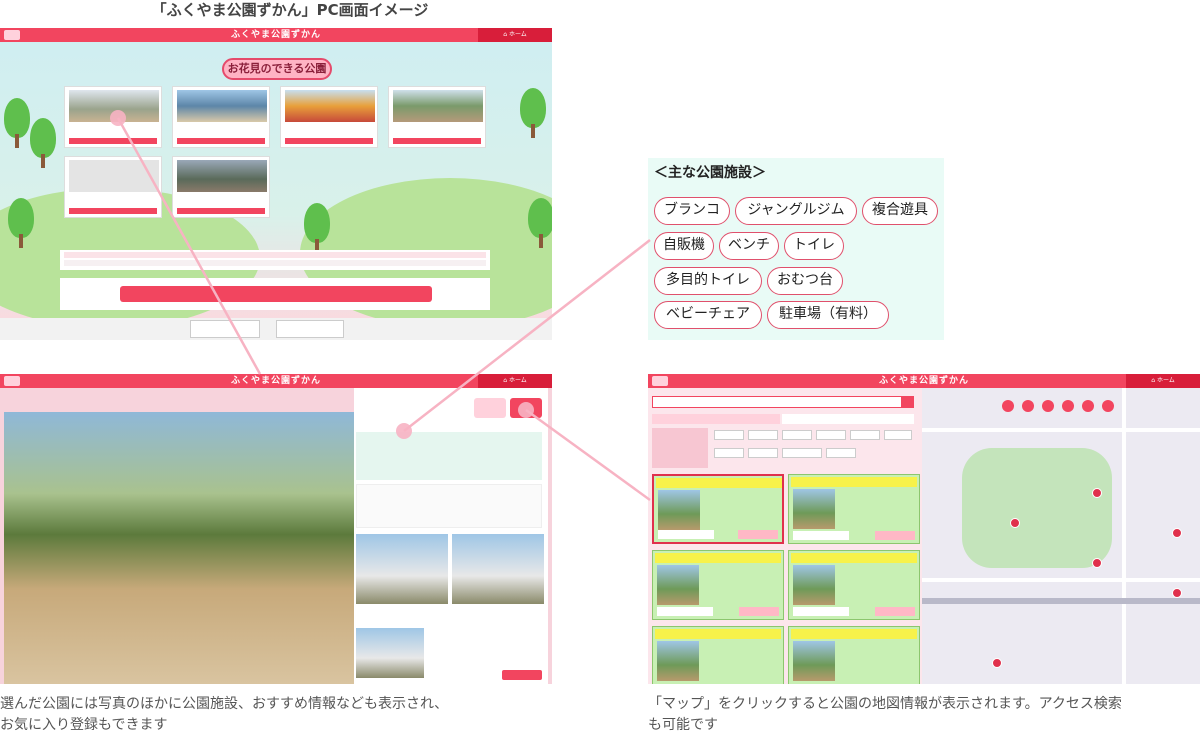 Image resolution: width=1200 pixels, height=736 pixels. I want to click on park-detail-sidebar, so click(451, 536).